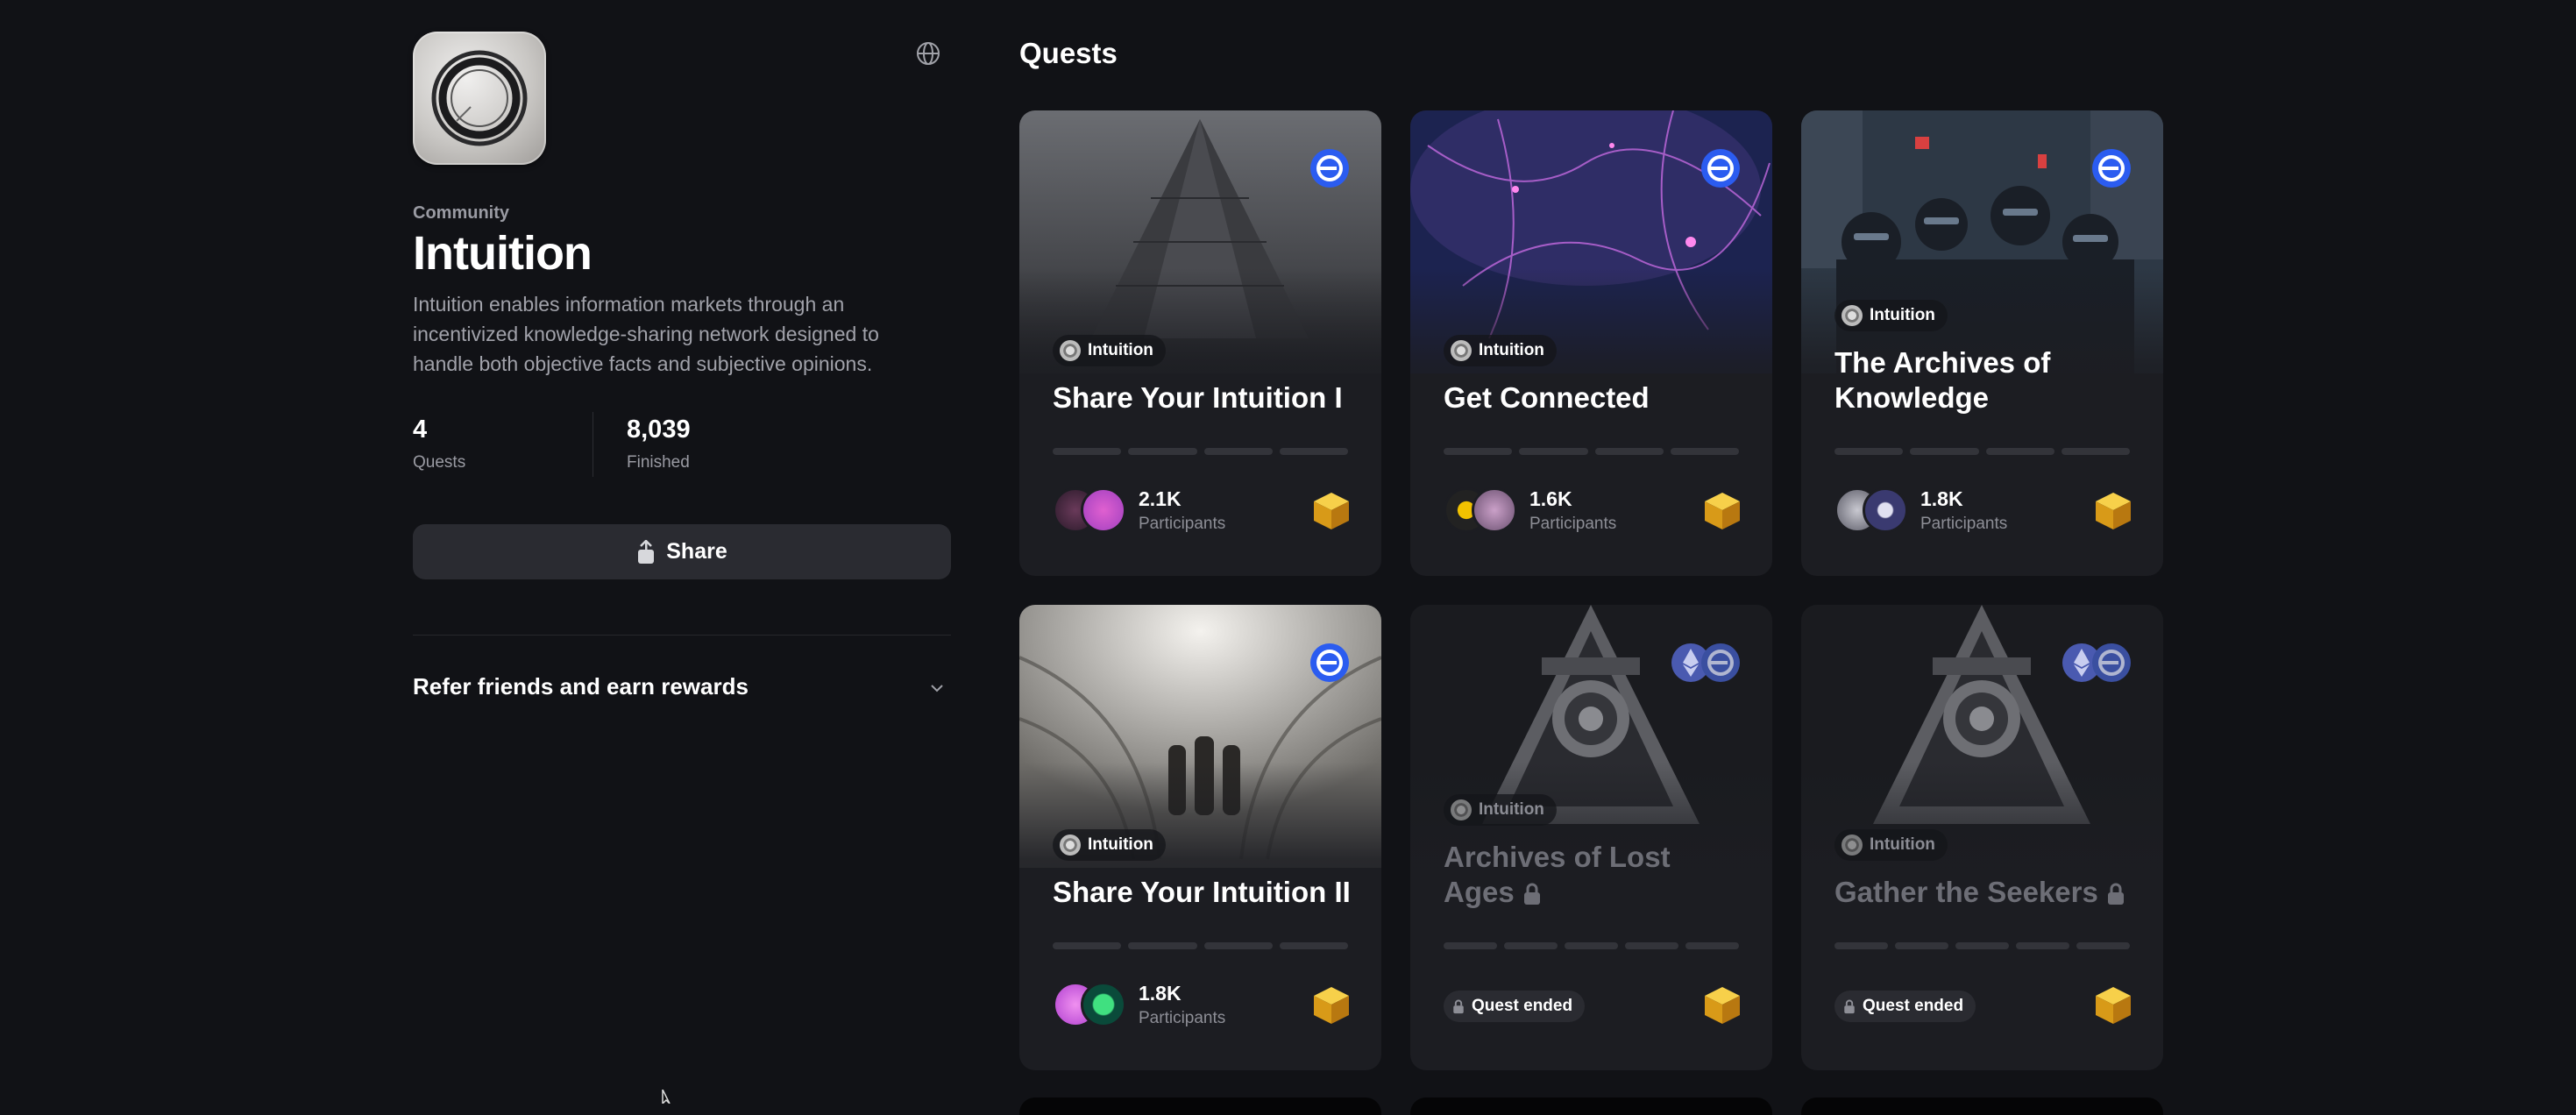 This screenshot has width=2576, height=1115. Describe the element at coordinates (666, 1097) in the screenshot. I see `mouse-cursor-icon` at that location.